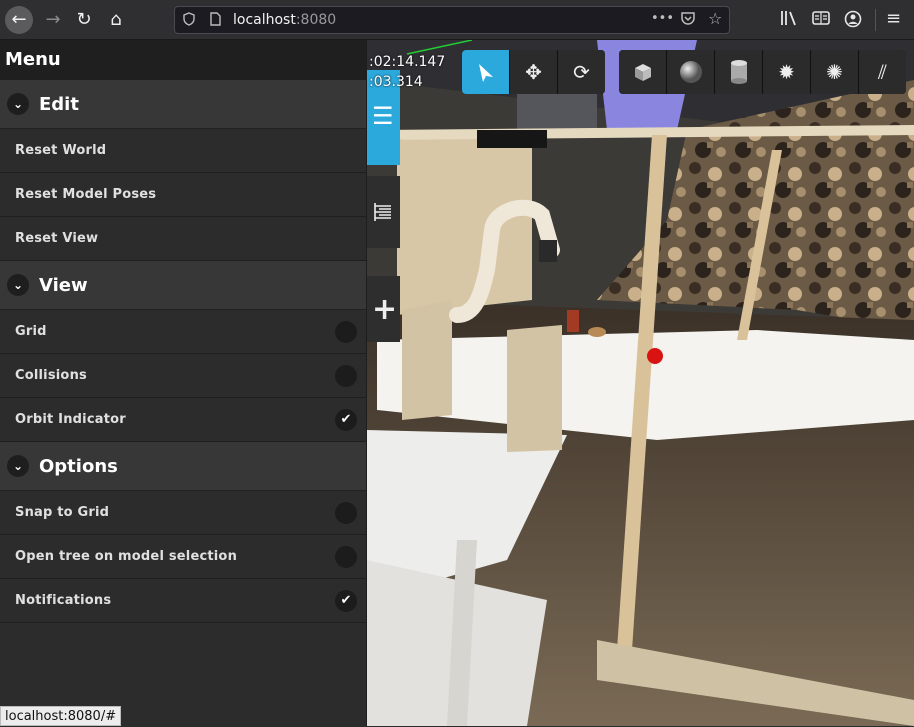 Image resolution: width=914 pixels, height=727 pixels. I want to click on collisions-toggle, so click(346, 376).